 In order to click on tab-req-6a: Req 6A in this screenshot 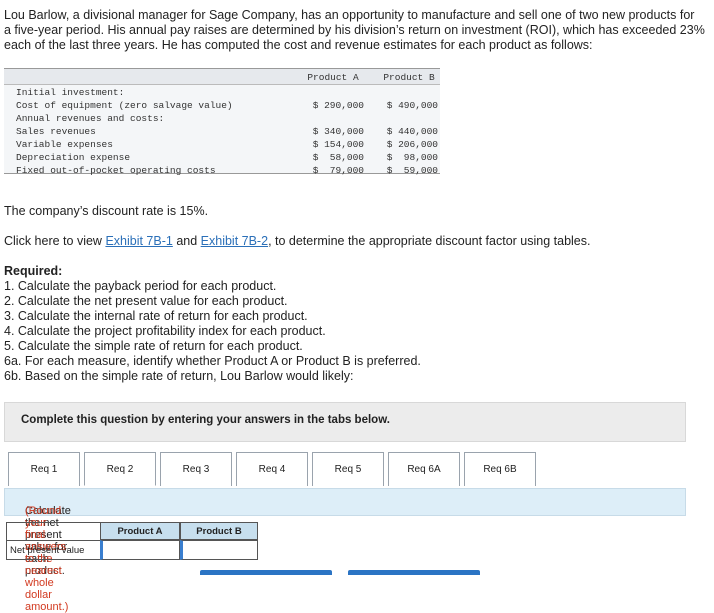, I will do `click(424, 469)`.